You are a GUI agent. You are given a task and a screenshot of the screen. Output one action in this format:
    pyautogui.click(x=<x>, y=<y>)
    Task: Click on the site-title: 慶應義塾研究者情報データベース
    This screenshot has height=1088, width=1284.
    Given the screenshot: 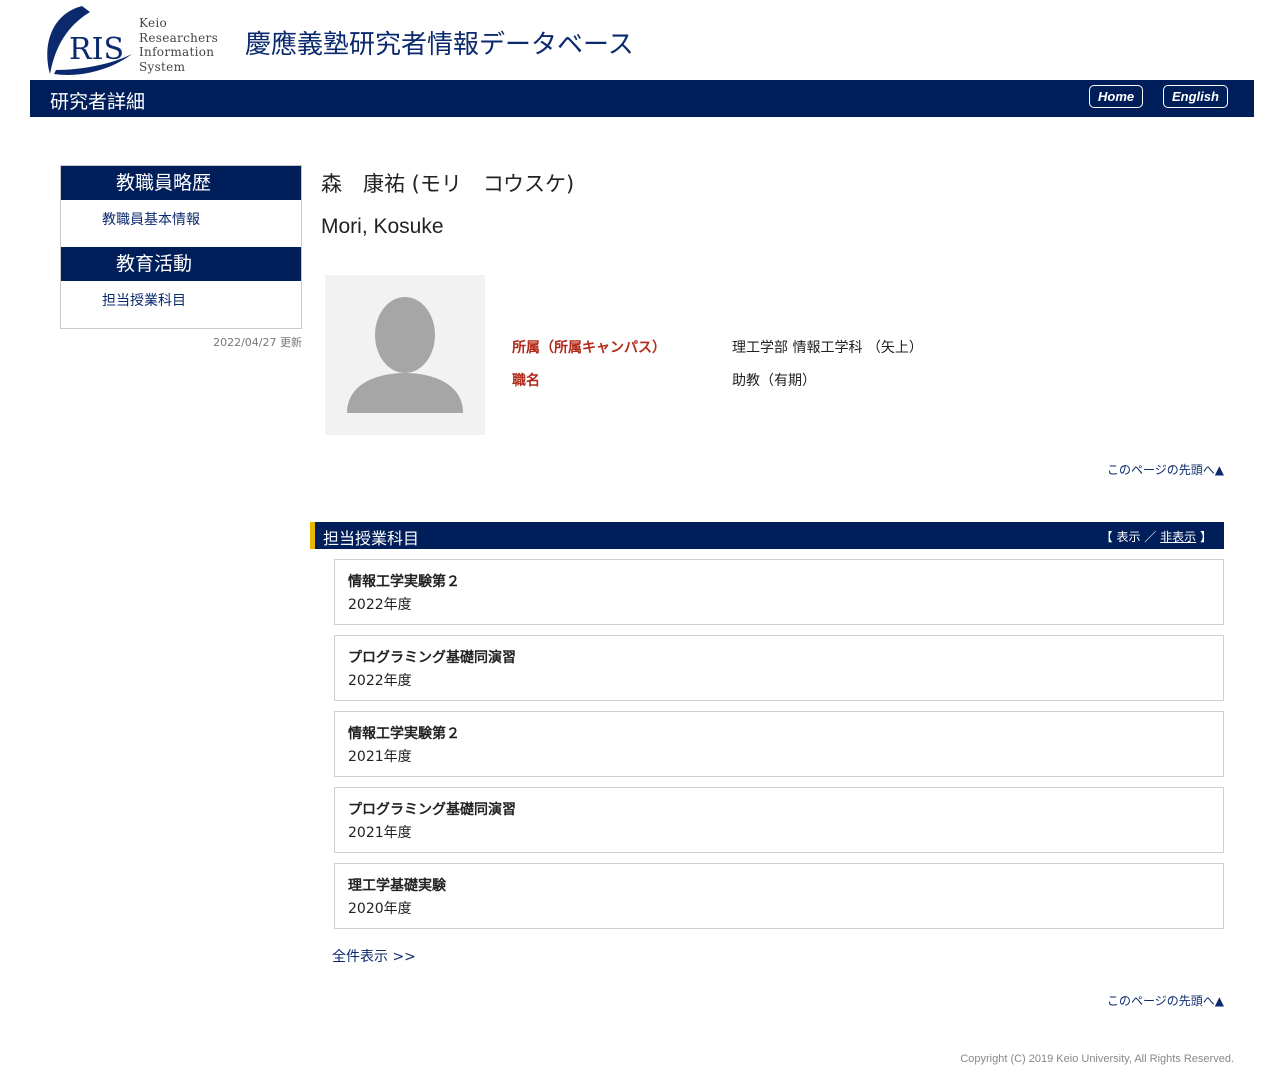 What is the action you would take?
    pyautogui.click(x=439, y=45)
    